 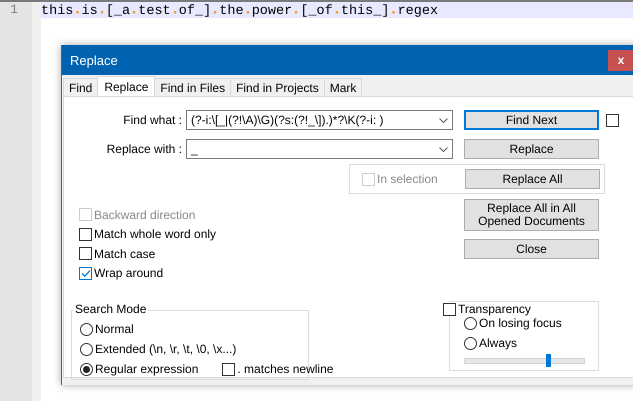 What do you see at coordinates (155, 234) in the screenshot?
I see `checkbox-label: Match whole word only` at bounding box center [155, 234].